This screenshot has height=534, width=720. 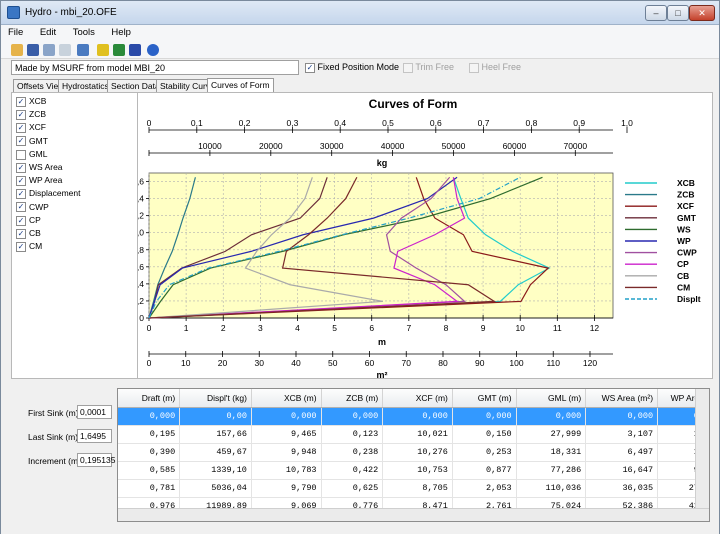 I want to click on bottom-axis-2-tick-label: 80, so click(x=443, y=363).